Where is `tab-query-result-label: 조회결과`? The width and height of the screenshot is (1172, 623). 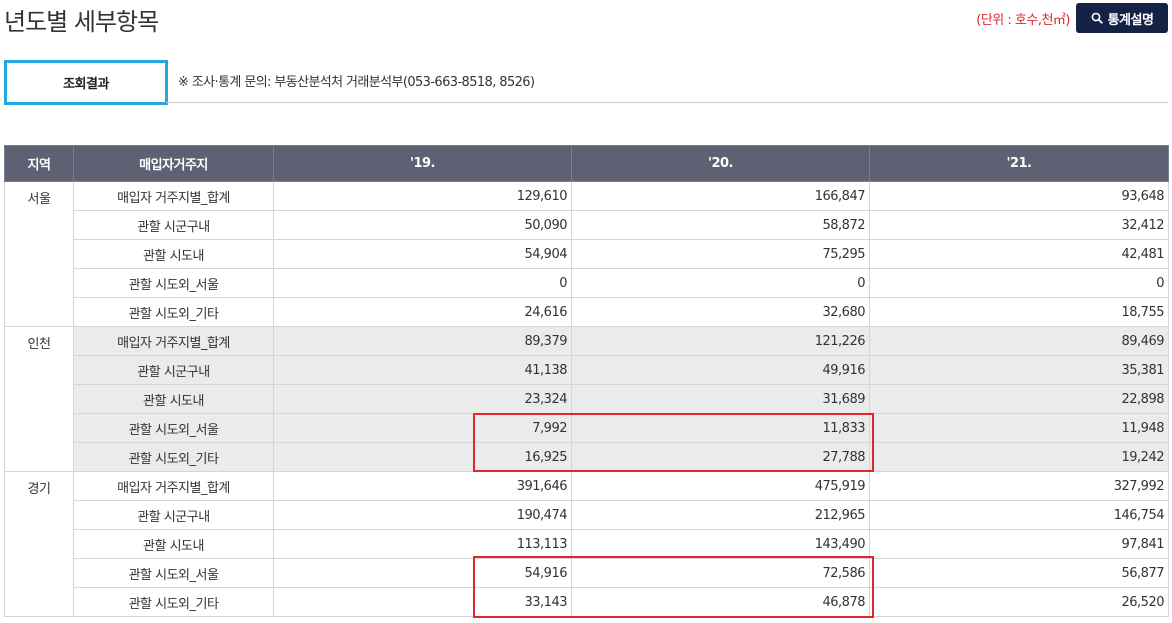 tab-query-result-label: 조회결과 is located at coordinates (86, 84).